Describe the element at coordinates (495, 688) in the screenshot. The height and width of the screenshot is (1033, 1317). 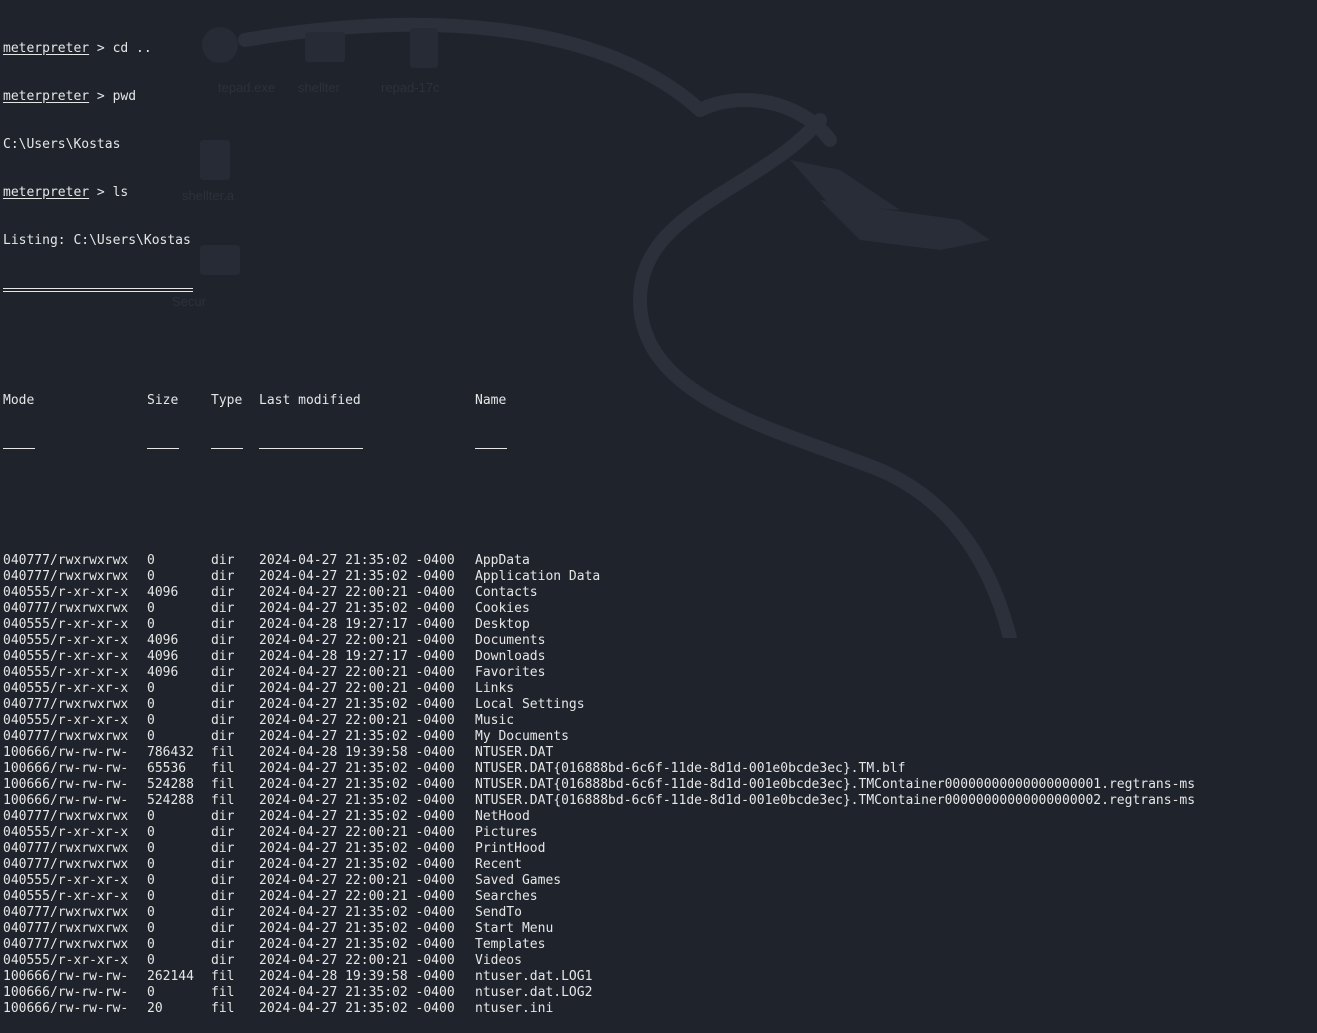
I see `cell-name: Links` at that location.